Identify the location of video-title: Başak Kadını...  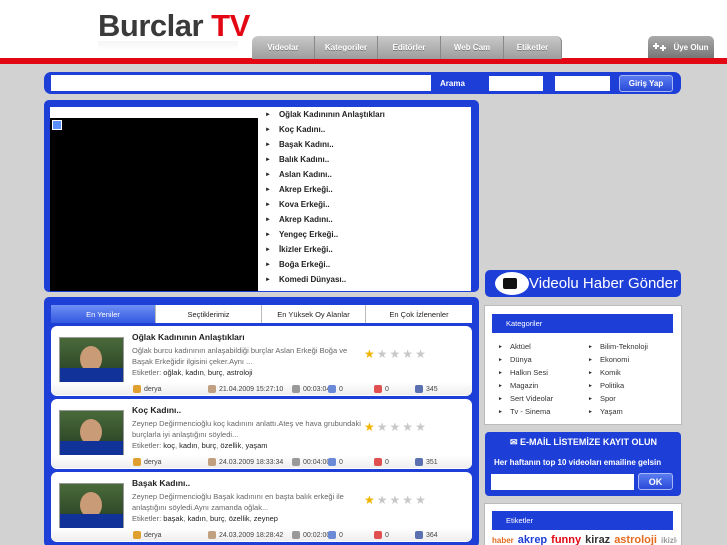
(161, 483).